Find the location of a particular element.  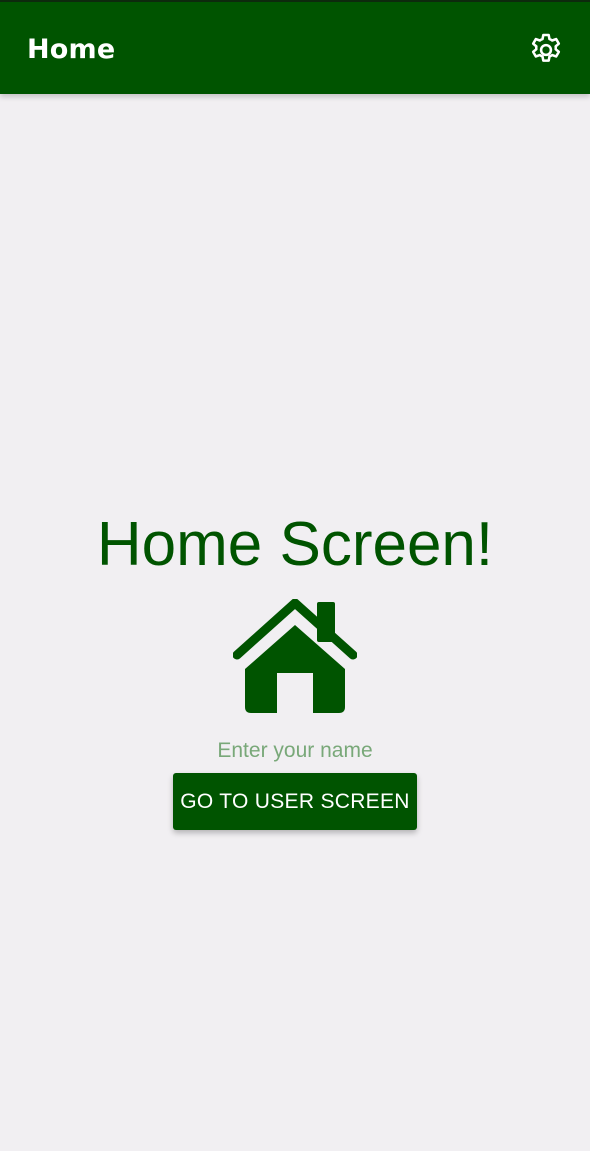

page-heading: Home Screen! is located at coordinates (295, 544).